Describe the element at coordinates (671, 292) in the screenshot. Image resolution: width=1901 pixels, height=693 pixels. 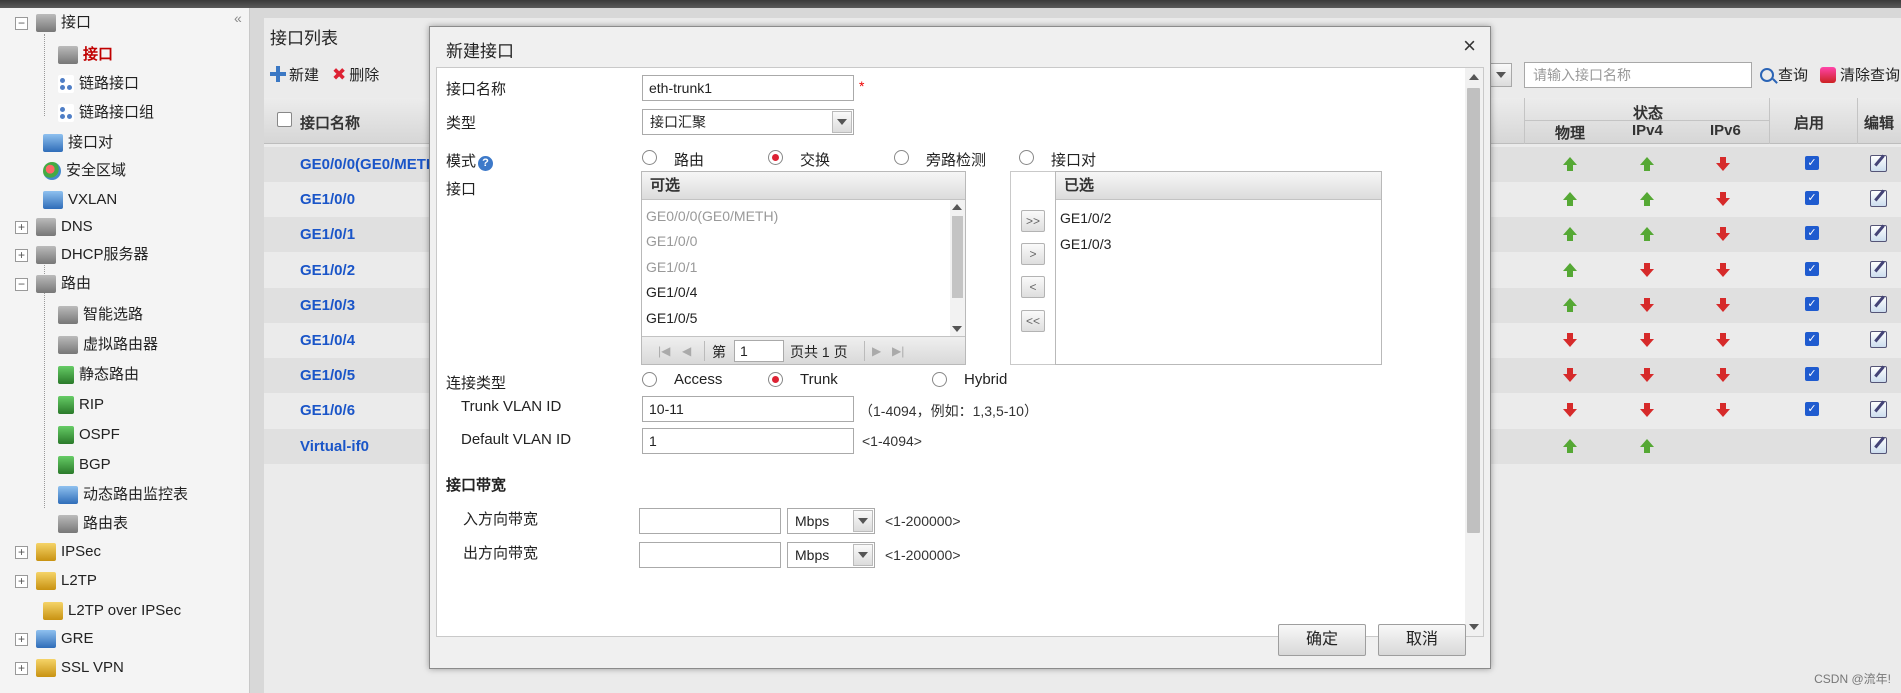
I see `available-item: GE1/0/4` at that location.